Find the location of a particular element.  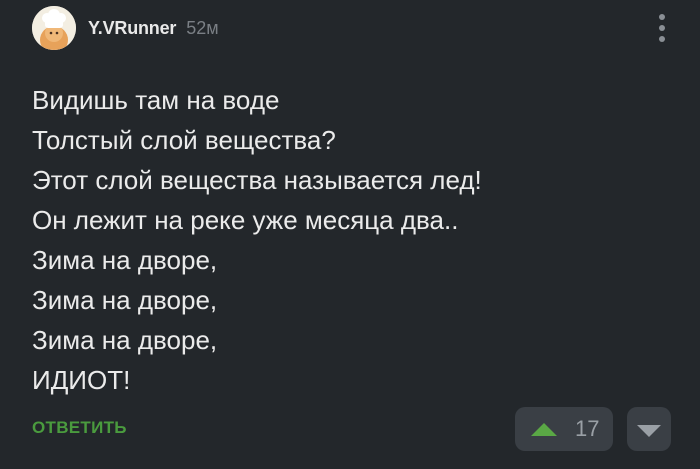

avatar is located at coordinates (54, 28).